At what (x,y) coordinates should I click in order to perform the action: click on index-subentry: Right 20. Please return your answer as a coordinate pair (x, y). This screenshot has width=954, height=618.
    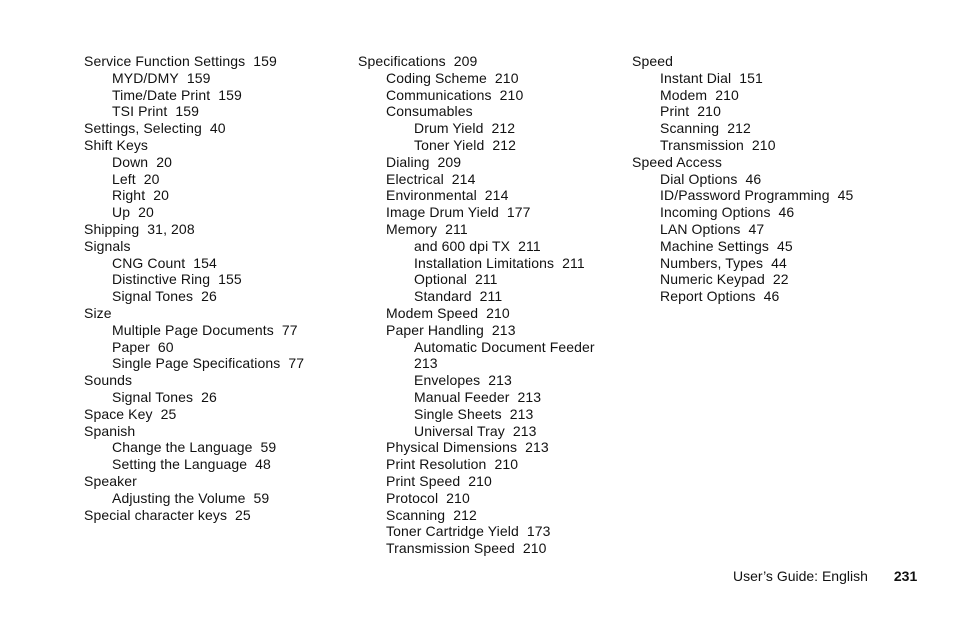
    Looking at the image, I should click on (214, 195).